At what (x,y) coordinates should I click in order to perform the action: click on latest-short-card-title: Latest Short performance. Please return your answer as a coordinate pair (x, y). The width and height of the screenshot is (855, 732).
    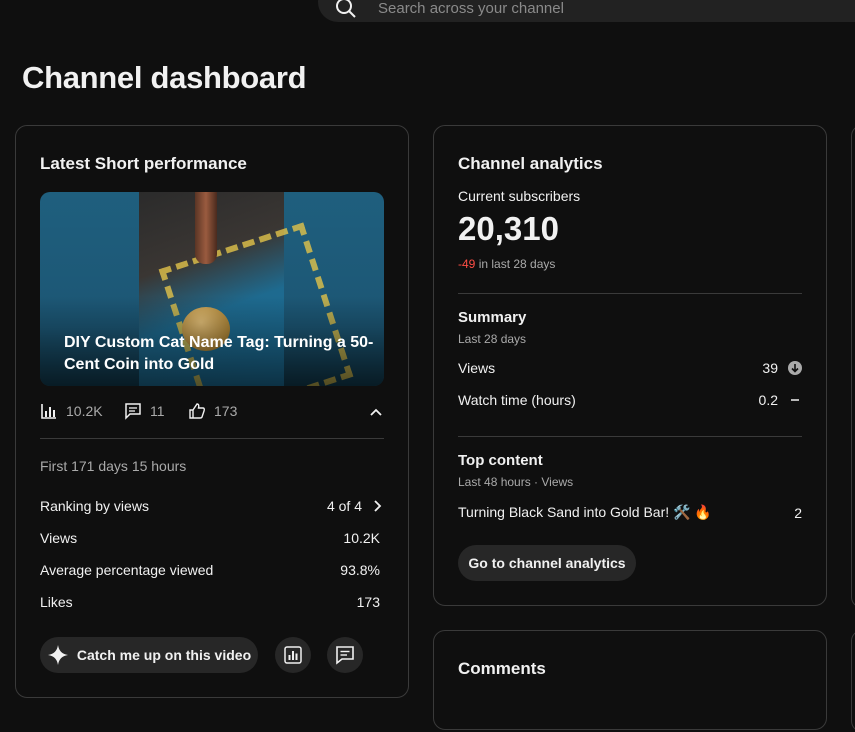
    Looking at the image, I should click on (143, 163).